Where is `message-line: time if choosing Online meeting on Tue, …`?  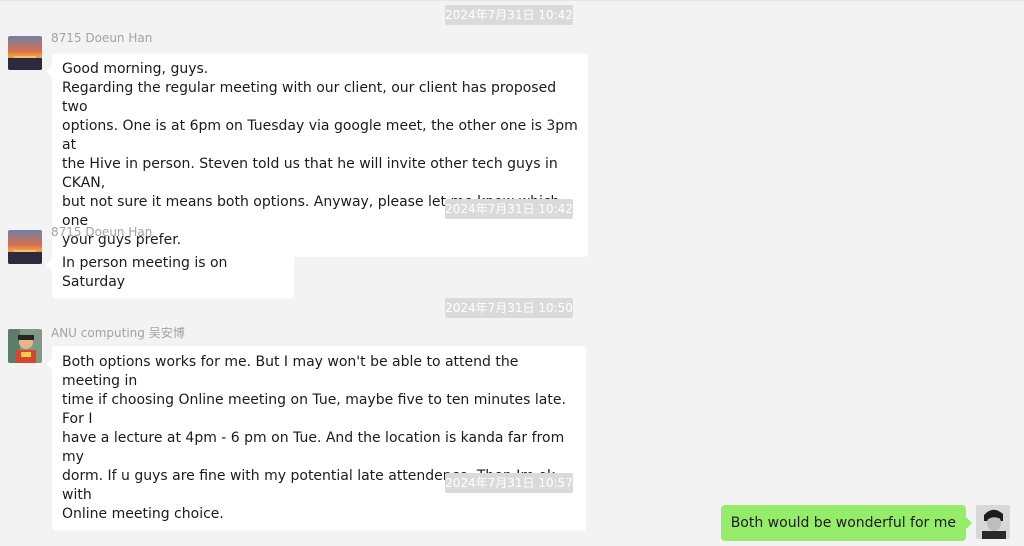
message-line: time if choosing Online meeting on Tue, … is located at coordinates (314, 409).